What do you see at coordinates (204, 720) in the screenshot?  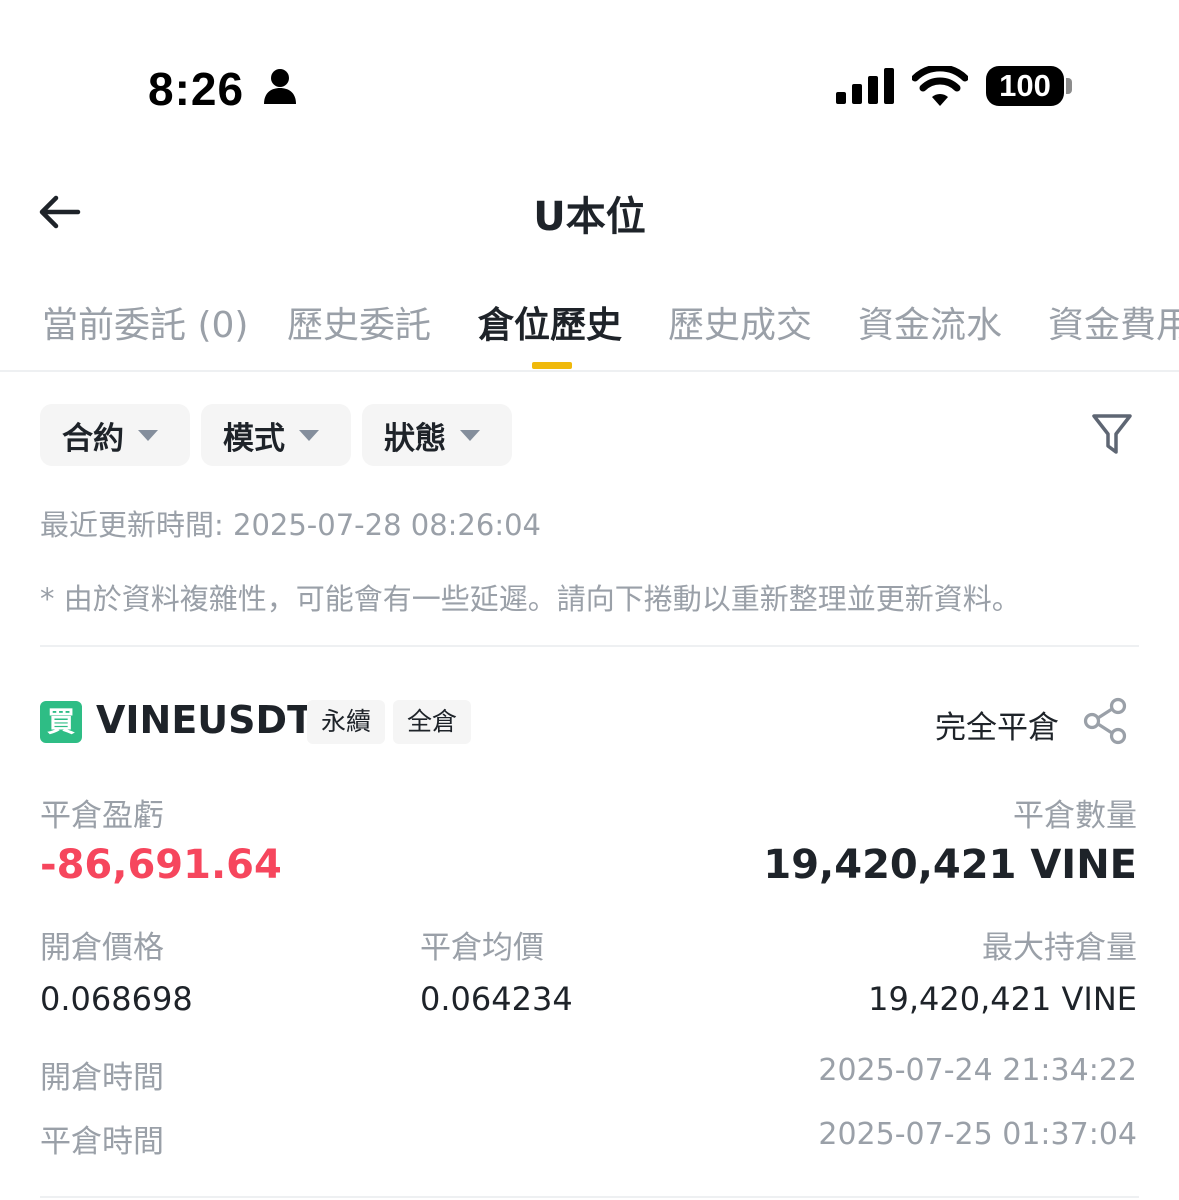 I see `position-symbol: VINEUSDT` at bounding box center [204, 720].